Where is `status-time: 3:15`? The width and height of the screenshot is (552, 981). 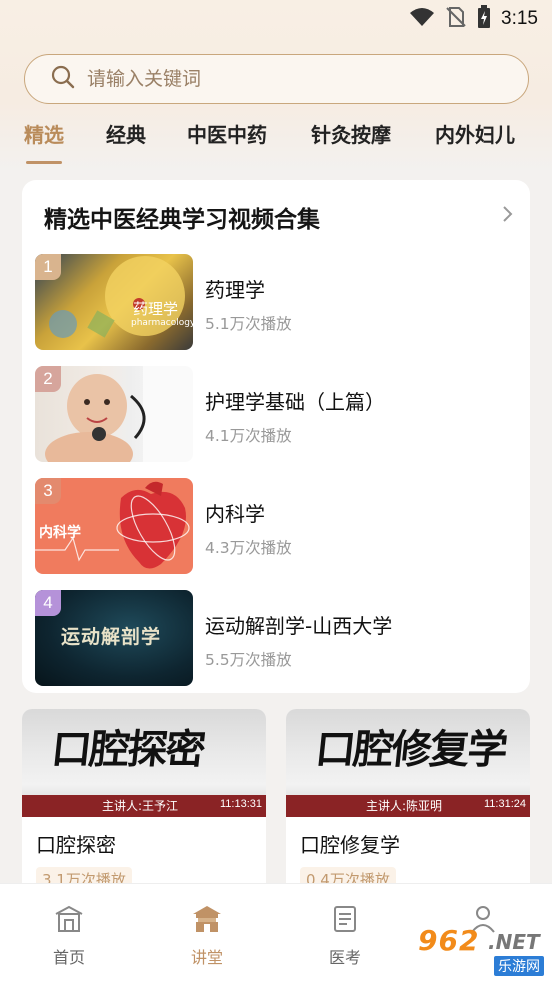
status-time: 3:15 is located at coordinates (519, 18).